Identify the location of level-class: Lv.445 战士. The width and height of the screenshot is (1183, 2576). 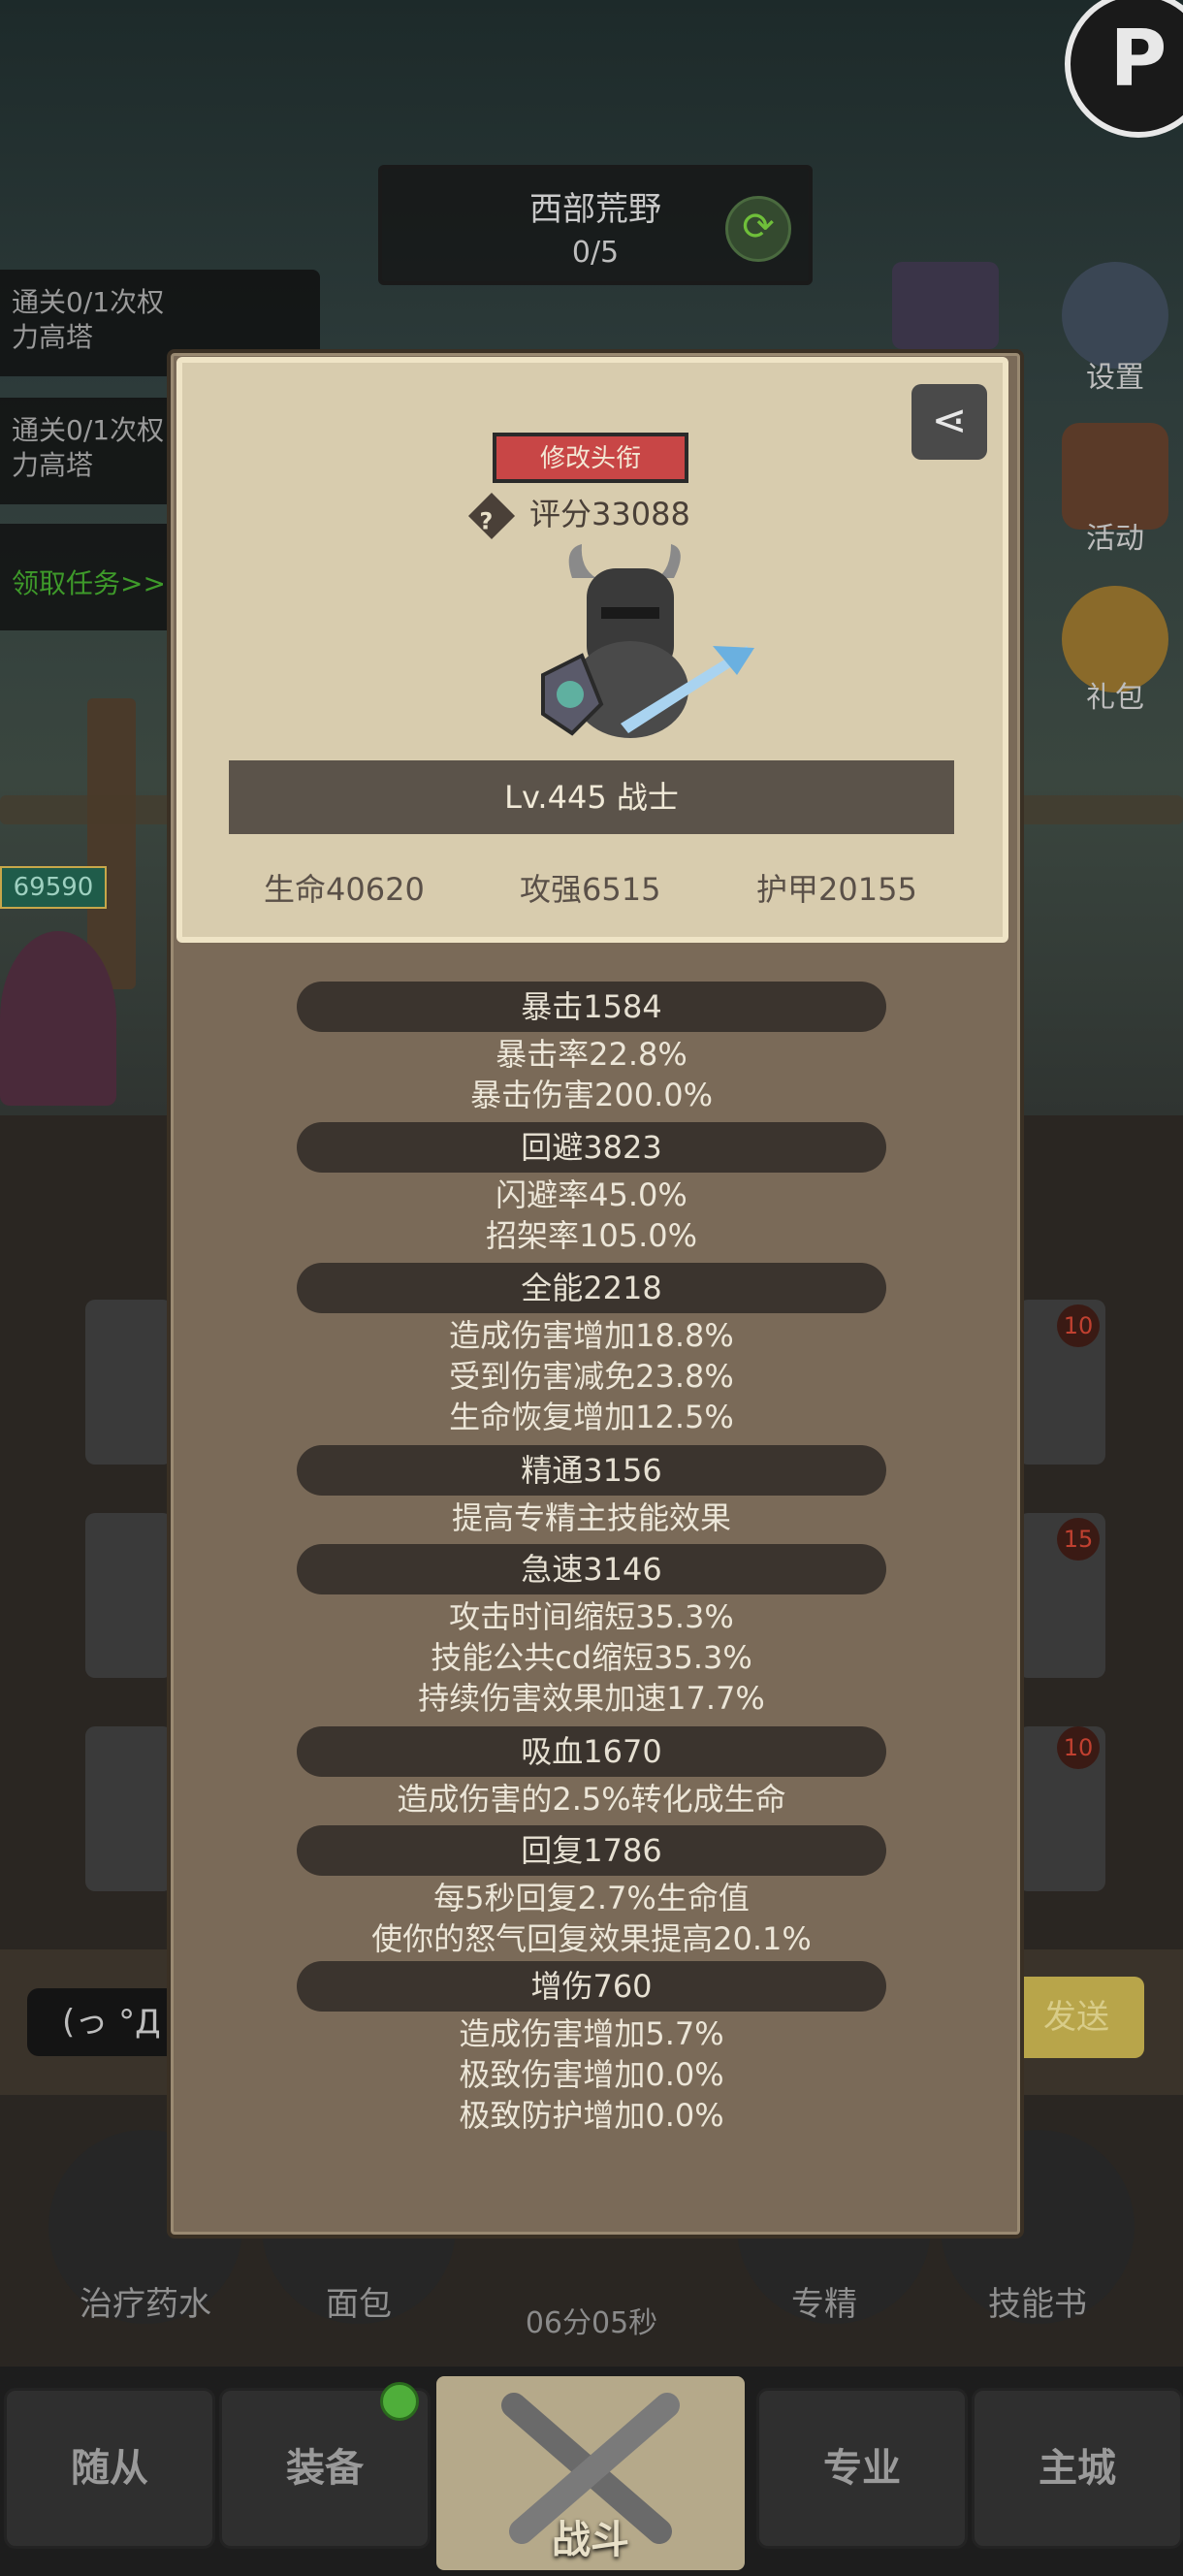
(591, 797).